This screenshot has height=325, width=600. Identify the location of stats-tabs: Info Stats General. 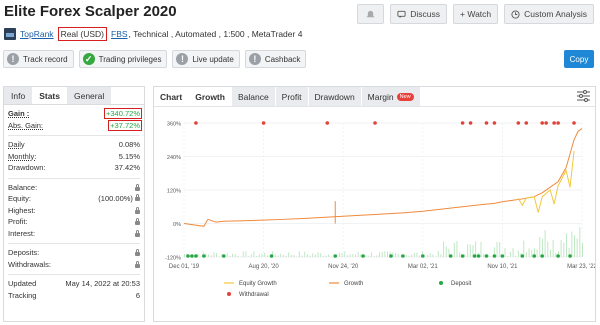
(74, 96).